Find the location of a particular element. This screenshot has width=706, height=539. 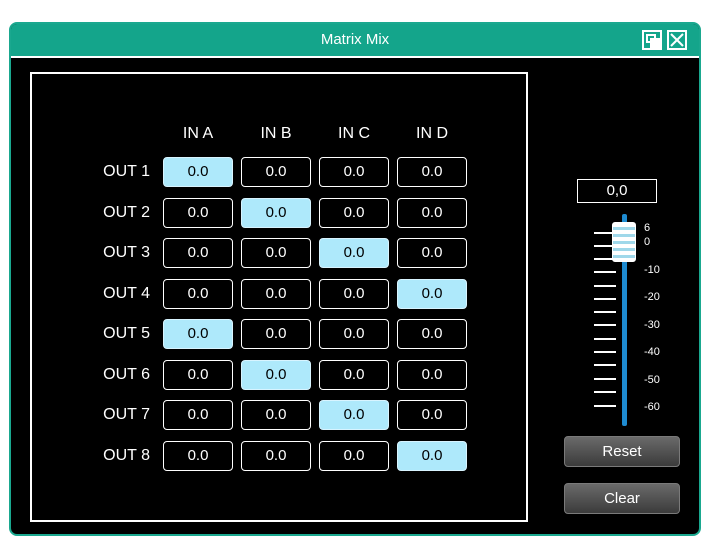

clear-button: Clear is located at coordinates (622, 498).